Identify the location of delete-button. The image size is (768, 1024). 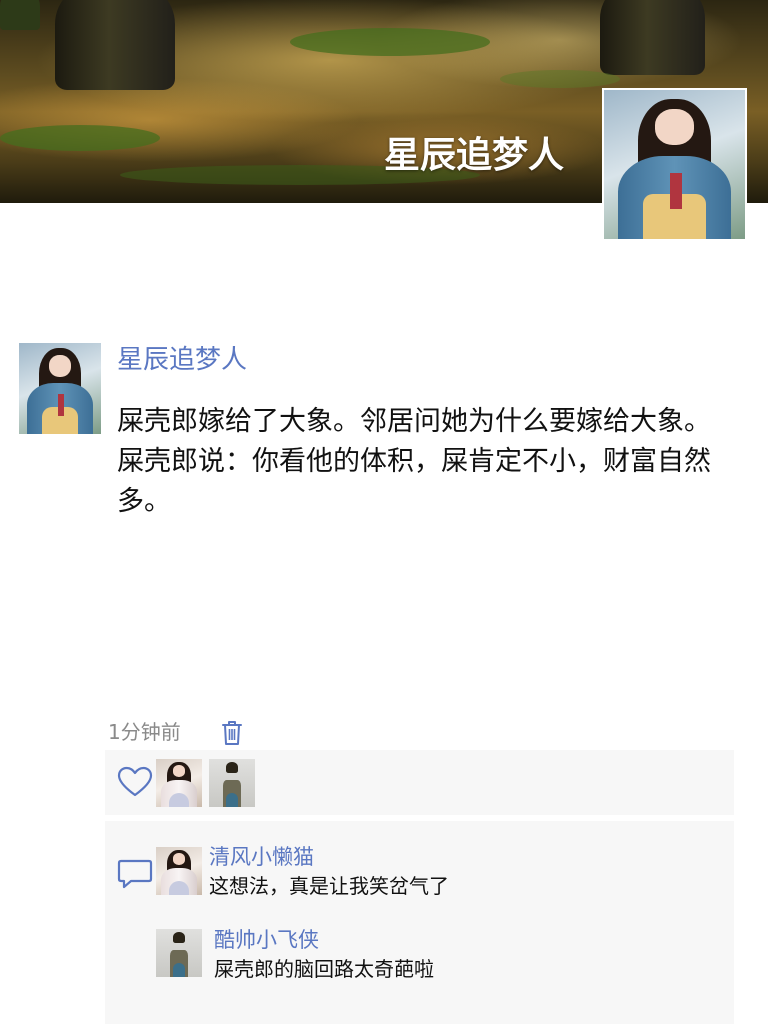
(232, 732).